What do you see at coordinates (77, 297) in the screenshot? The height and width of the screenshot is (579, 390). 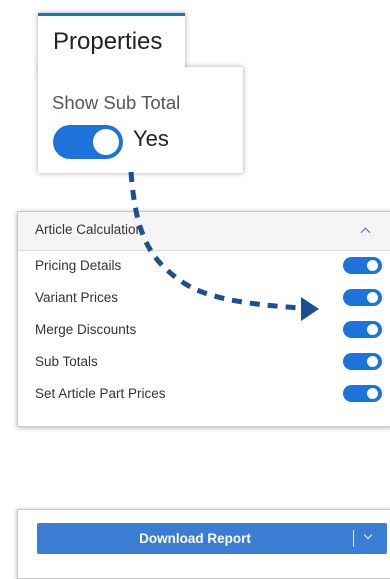 I see `setting-label: Variant Prices` at bounding box center [77, 297].